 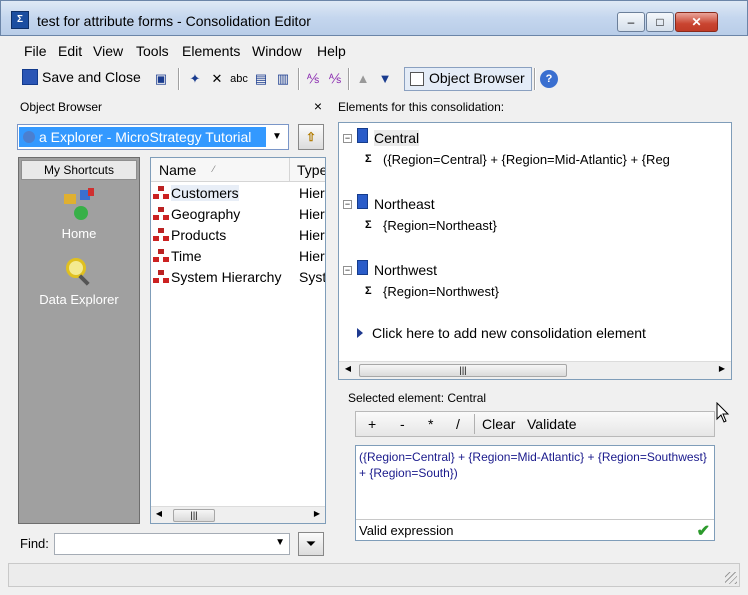 What do you see at coordinates (313, 79) in the screenshot?
I see `sort-ascending-icon: ⅍` at bounding box center [313, 79].